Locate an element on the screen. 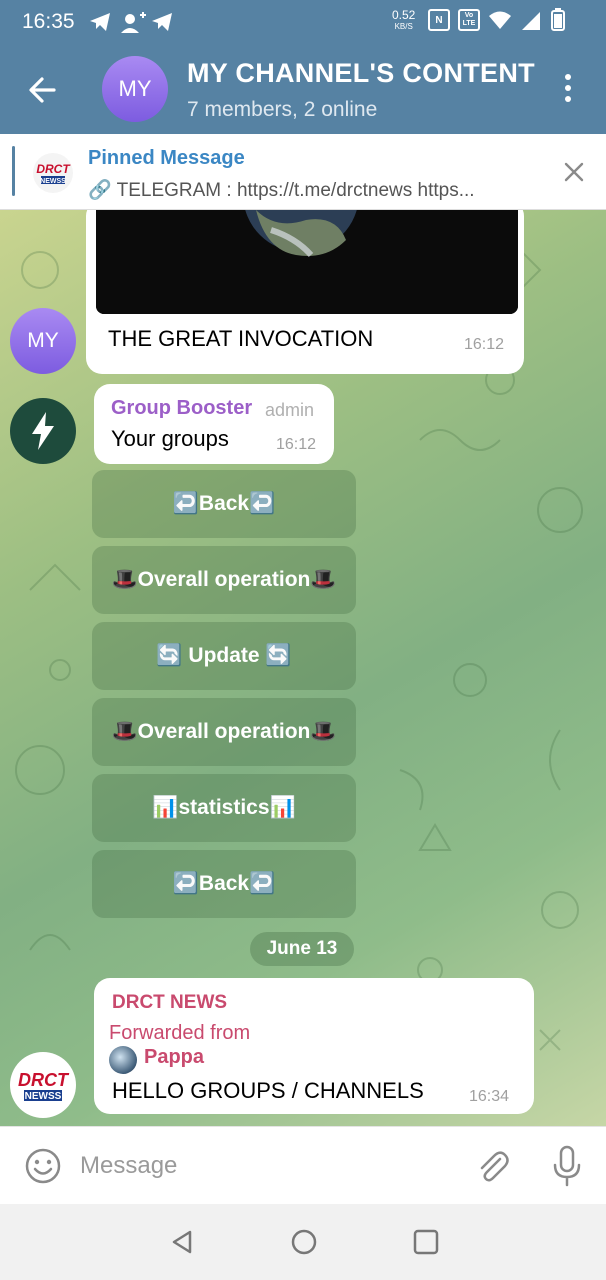  sender-avatar: MY is located at coordinates (43, 341).